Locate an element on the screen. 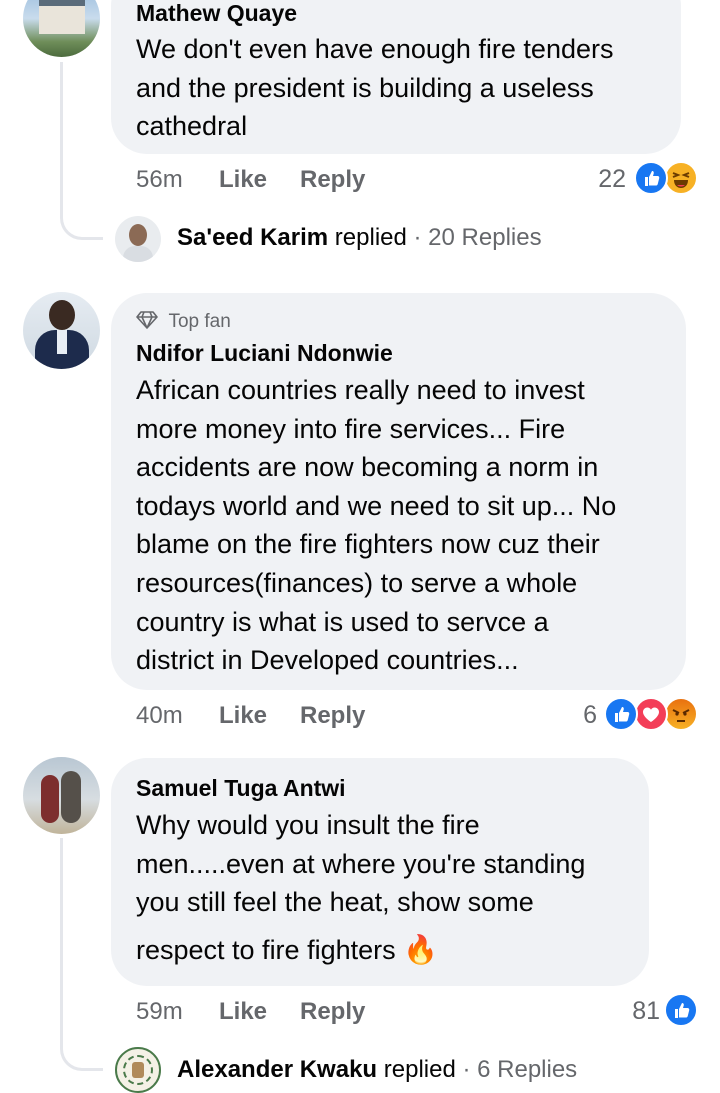  comment-line-text: respect to fire fighters is located at coordinates (266, 949).